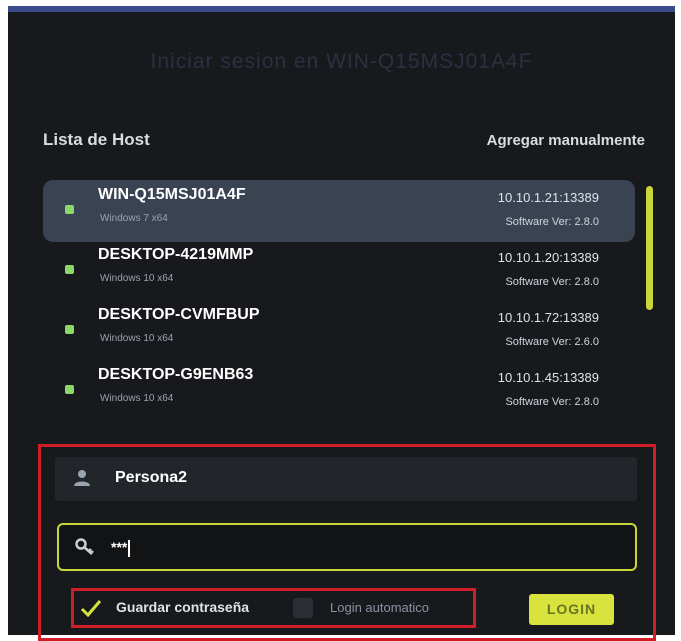 The width and height of the screenshot is (681, 641). What do you see at coordinates (91, 608) in the screenshot?
I see `check-icon` at bounding box center [91, 608].